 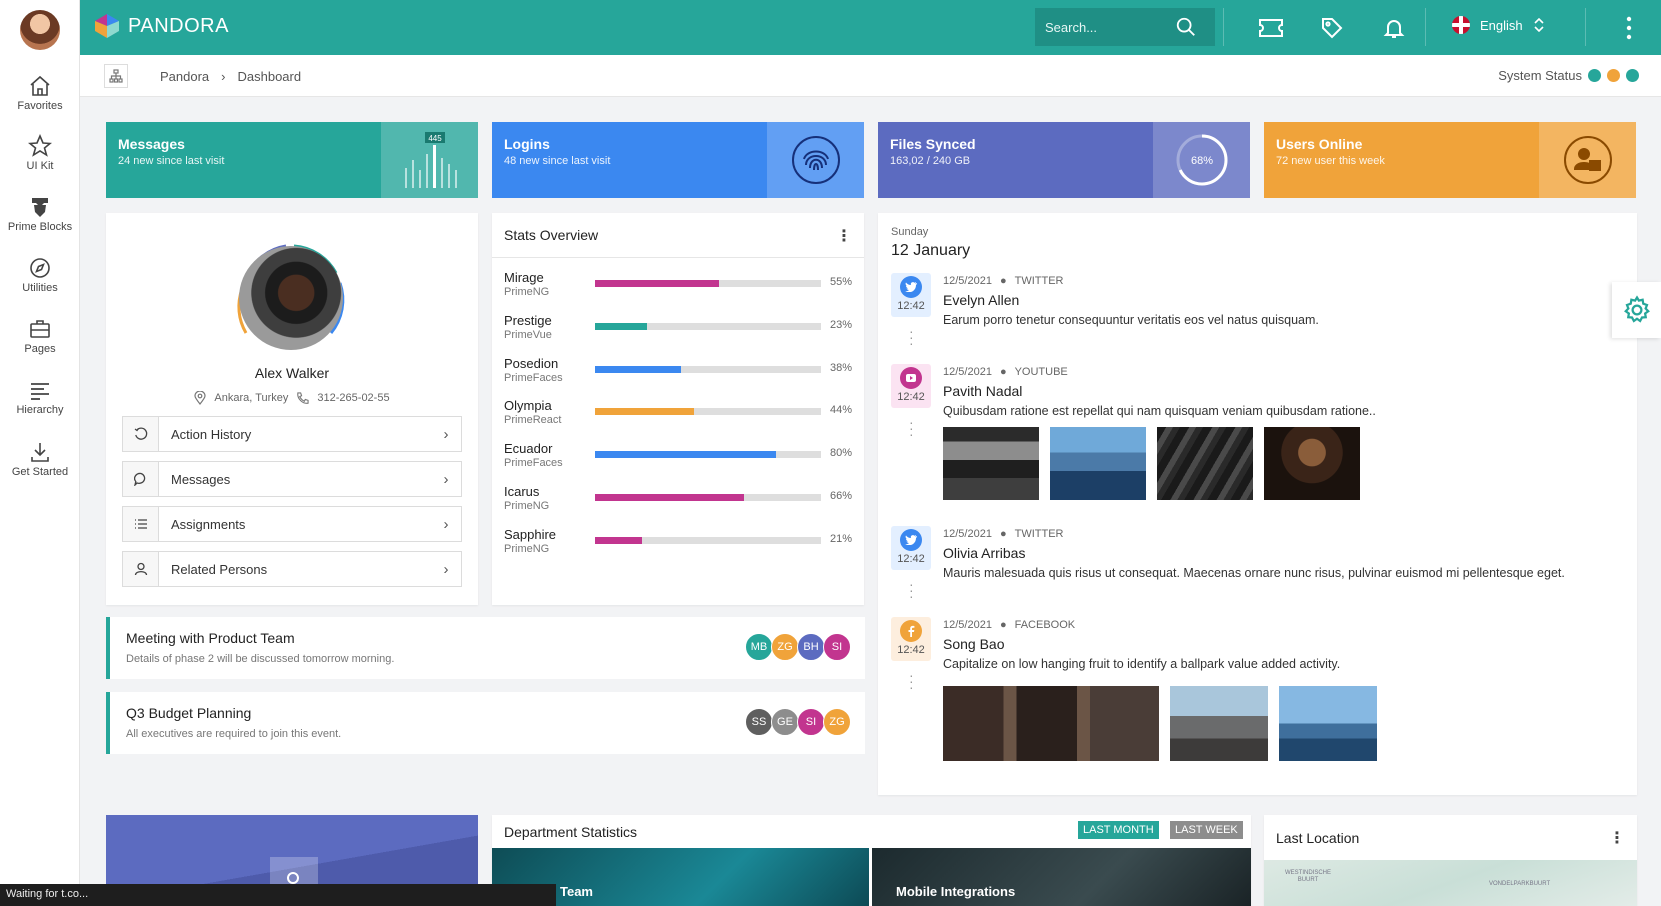 I want to click on language-selector: English, so click(x=1498, y=25).